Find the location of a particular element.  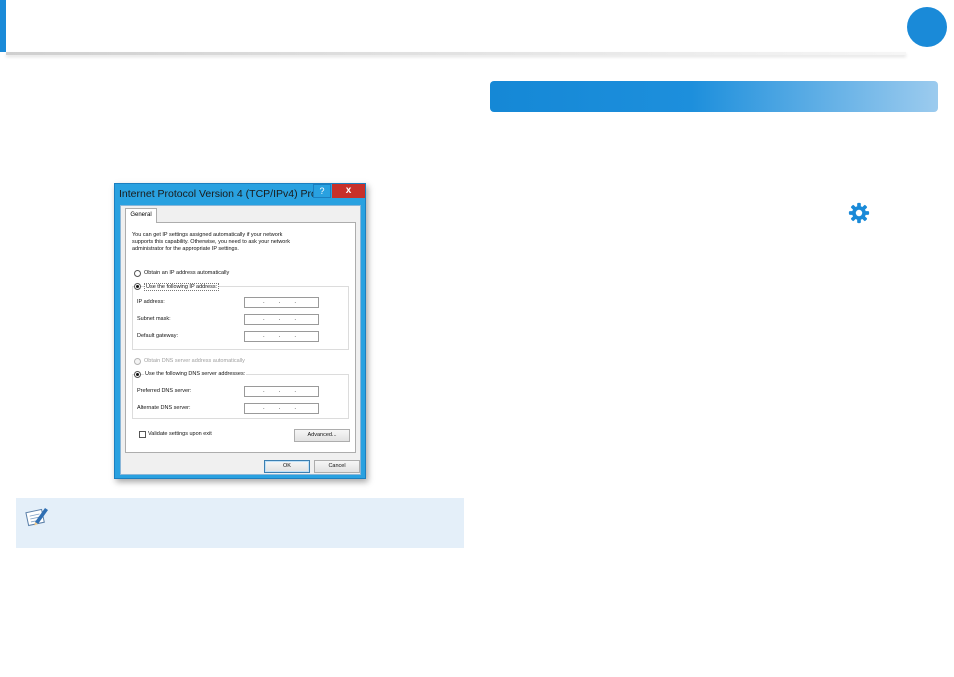

help-button: ? is located at coordinates (322, 191).